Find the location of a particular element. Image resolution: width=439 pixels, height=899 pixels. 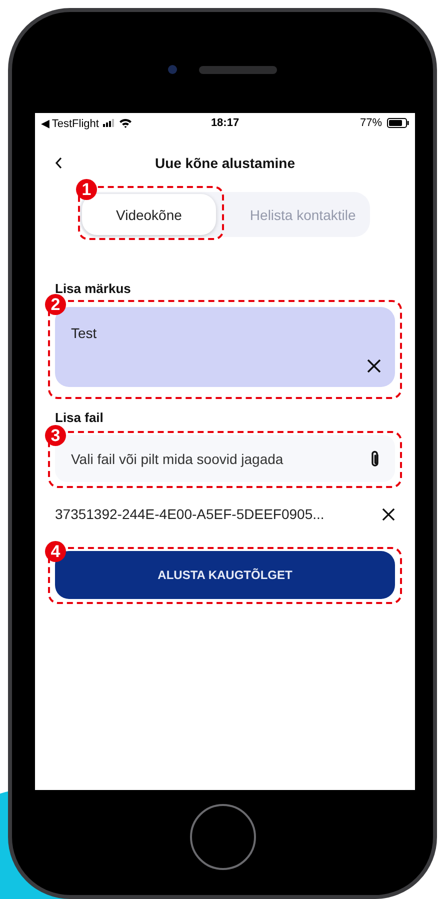

home-button is located at coordinates (223, 837).